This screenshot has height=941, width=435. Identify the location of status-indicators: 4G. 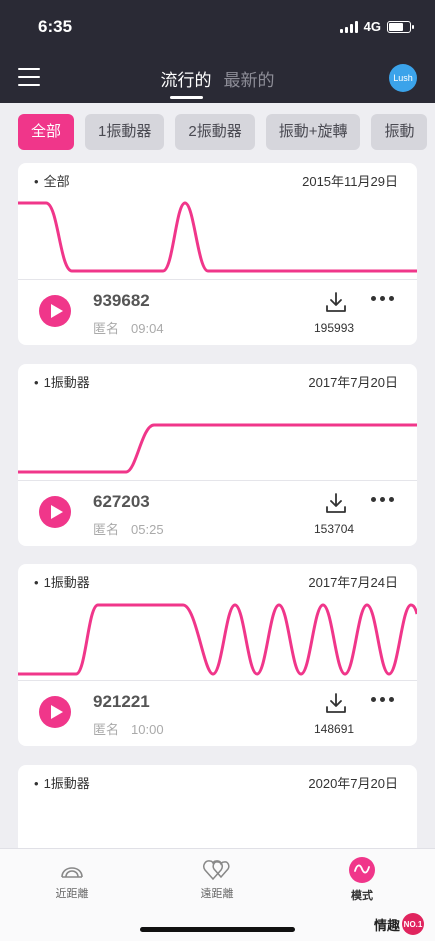
(376, 26).